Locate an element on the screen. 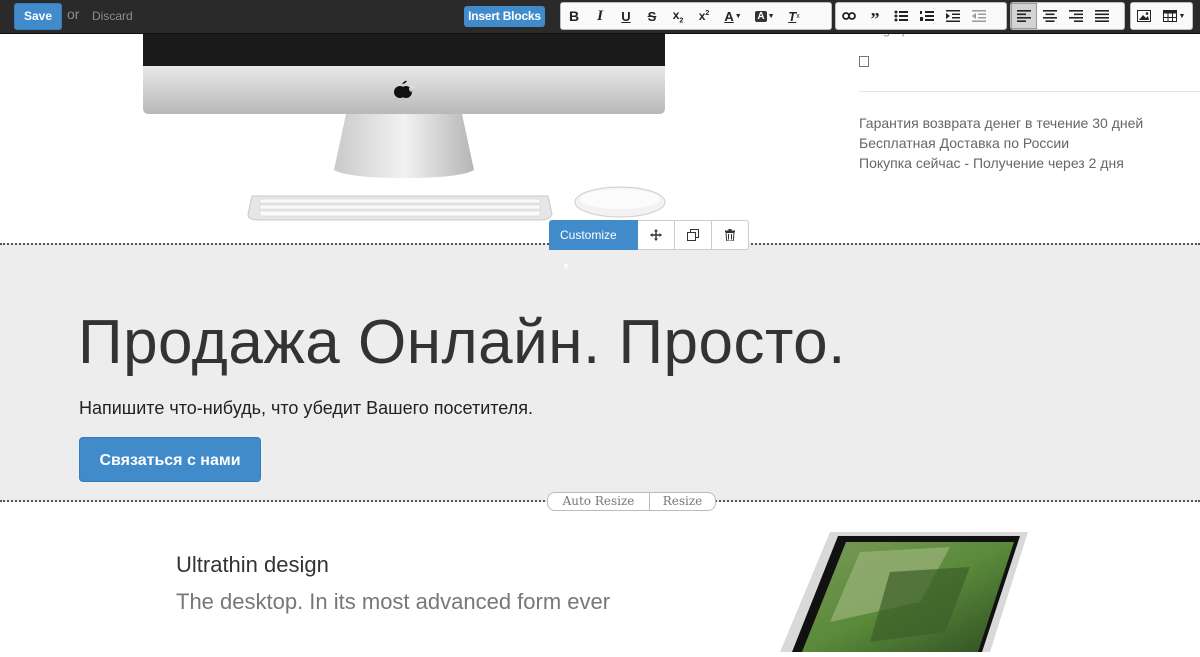 Image resolution: width=1200 pixels, height=657 pixels. align-center-icon is located at coordinates (1050, 16).